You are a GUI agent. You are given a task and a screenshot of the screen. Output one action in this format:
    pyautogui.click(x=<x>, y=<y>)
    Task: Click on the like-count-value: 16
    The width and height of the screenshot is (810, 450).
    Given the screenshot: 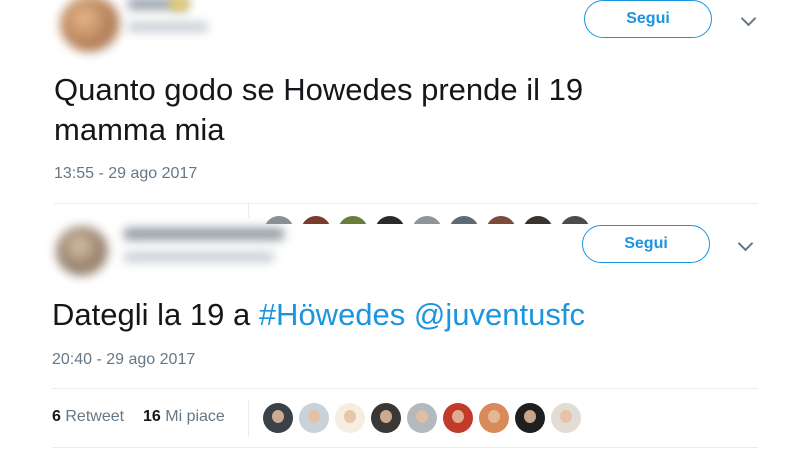 What is the action you would take?
    pyautogui.click(x=152, y=416)
    